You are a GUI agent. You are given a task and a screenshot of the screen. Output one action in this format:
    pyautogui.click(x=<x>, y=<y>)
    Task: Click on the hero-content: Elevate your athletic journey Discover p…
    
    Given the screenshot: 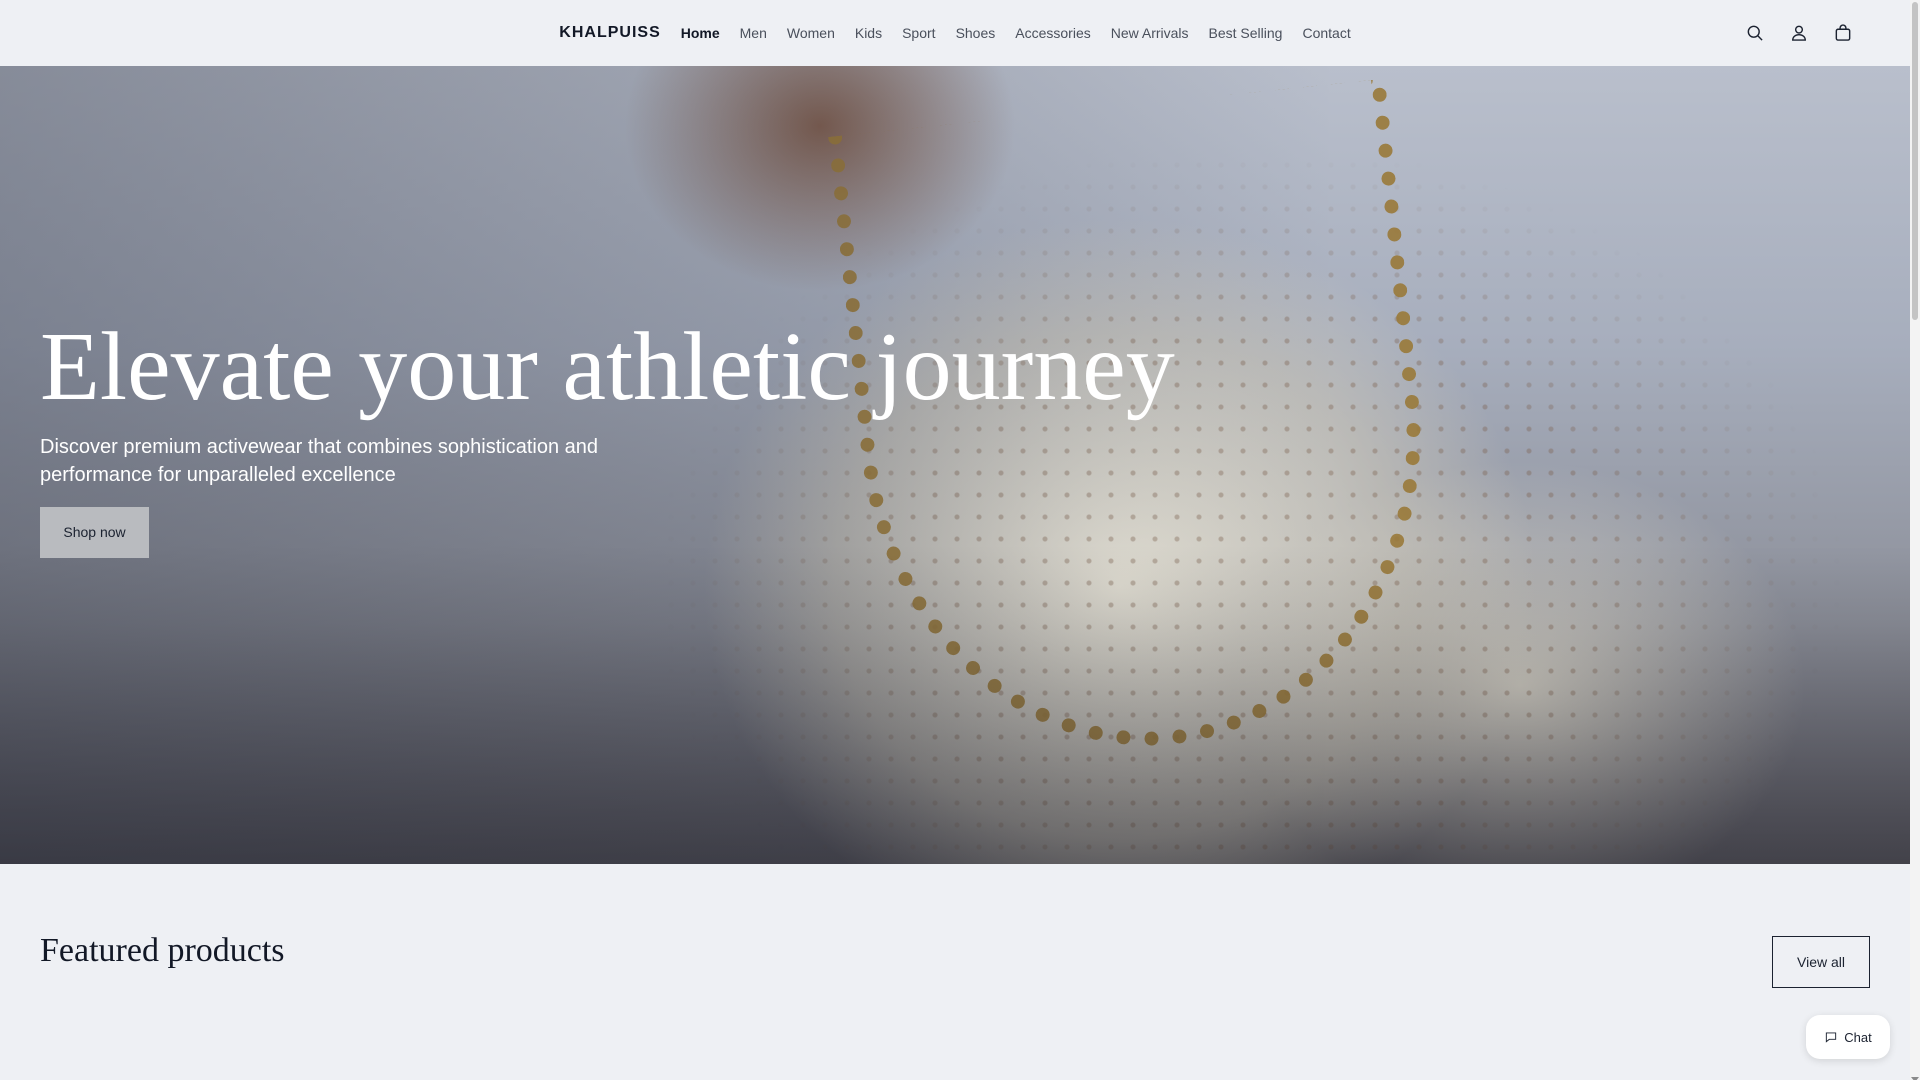 What is the action you would take?
    pyautogui.click(x=607, y=437)
    